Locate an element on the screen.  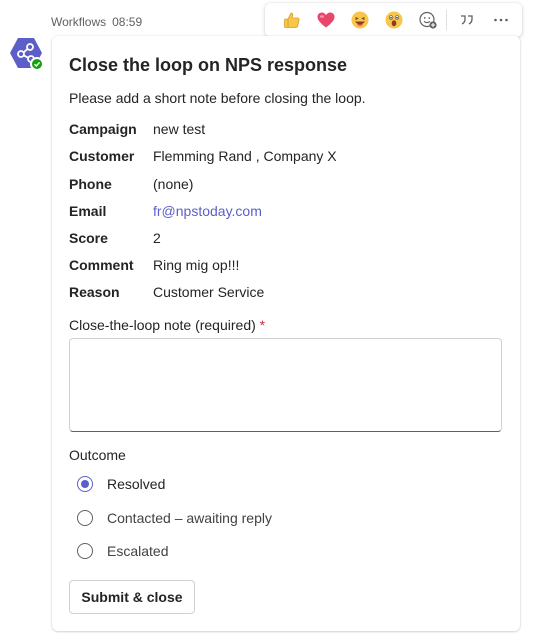
fact-customer: Customer Flemming Rand , Company X is located at coordinates (279, 158).